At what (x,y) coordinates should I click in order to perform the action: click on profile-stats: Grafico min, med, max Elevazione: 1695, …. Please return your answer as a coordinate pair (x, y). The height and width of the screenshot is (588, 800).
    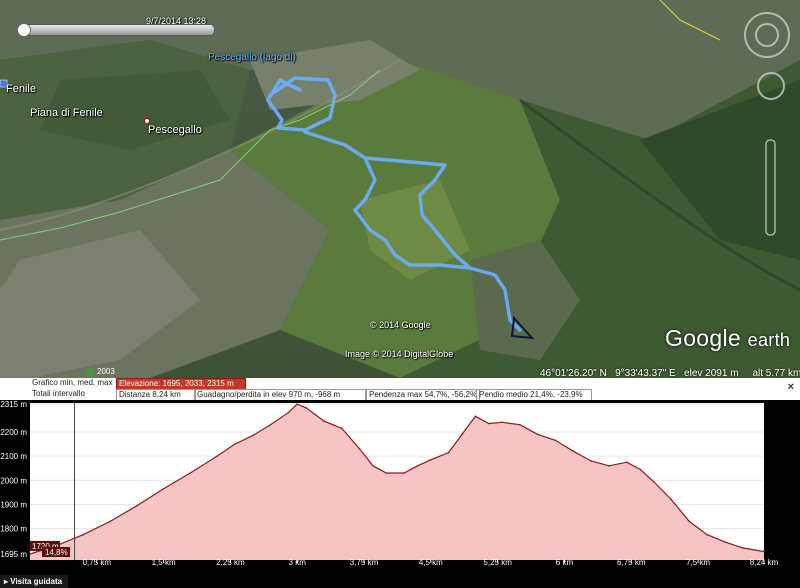
    Looking at the image, I should click on (400, 389).